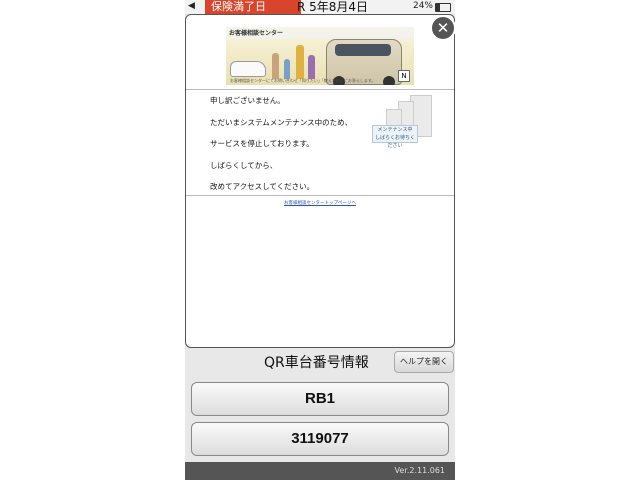  What do you see at coordinates (303, 80) in the screenshot?
I see `banner-text: お客様相談センターにてお問い合わせ「知りたい」「教えたい」にお答えします。` at bounding box center [303, 80].